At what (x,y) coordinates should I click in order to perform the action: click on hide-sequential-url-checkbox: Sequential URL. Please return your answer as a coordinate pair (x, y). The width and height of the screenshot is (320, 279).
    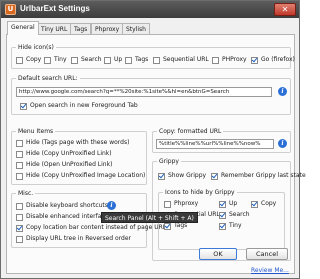
    Looking at the image, I should click on (181, 60).